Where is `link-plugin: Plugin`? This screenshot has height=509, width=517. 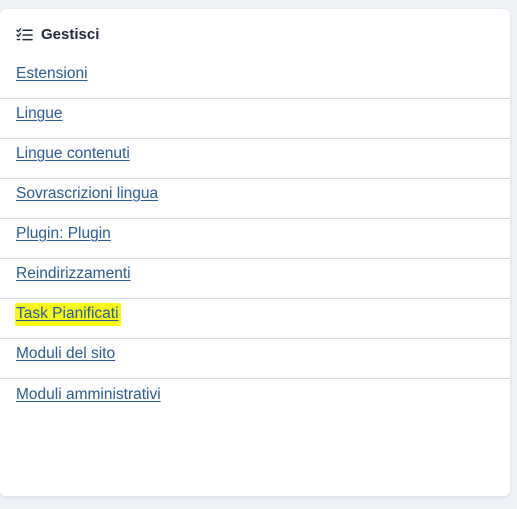 link-plugin: Plugin is located at coordinates (63, 234).